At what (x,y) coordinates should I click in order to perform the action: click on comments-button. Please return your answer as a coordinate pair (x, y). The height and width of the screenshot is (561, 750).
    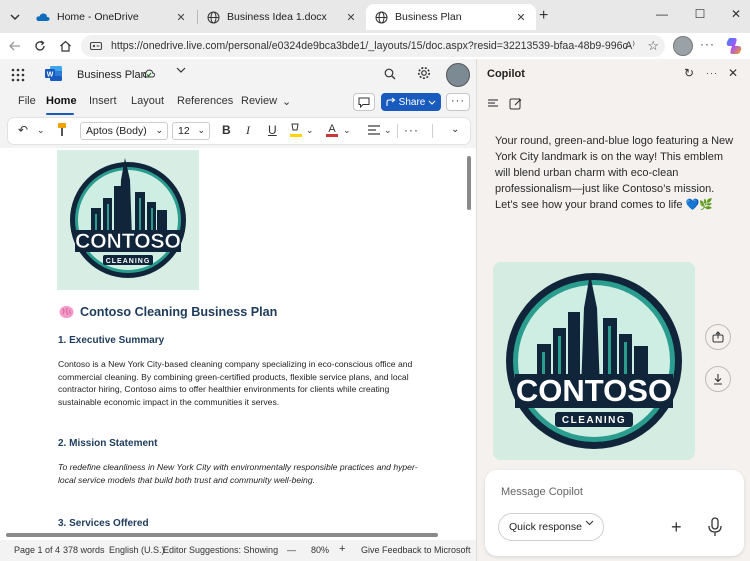
    Looking at the image, I should click on (364, 102).